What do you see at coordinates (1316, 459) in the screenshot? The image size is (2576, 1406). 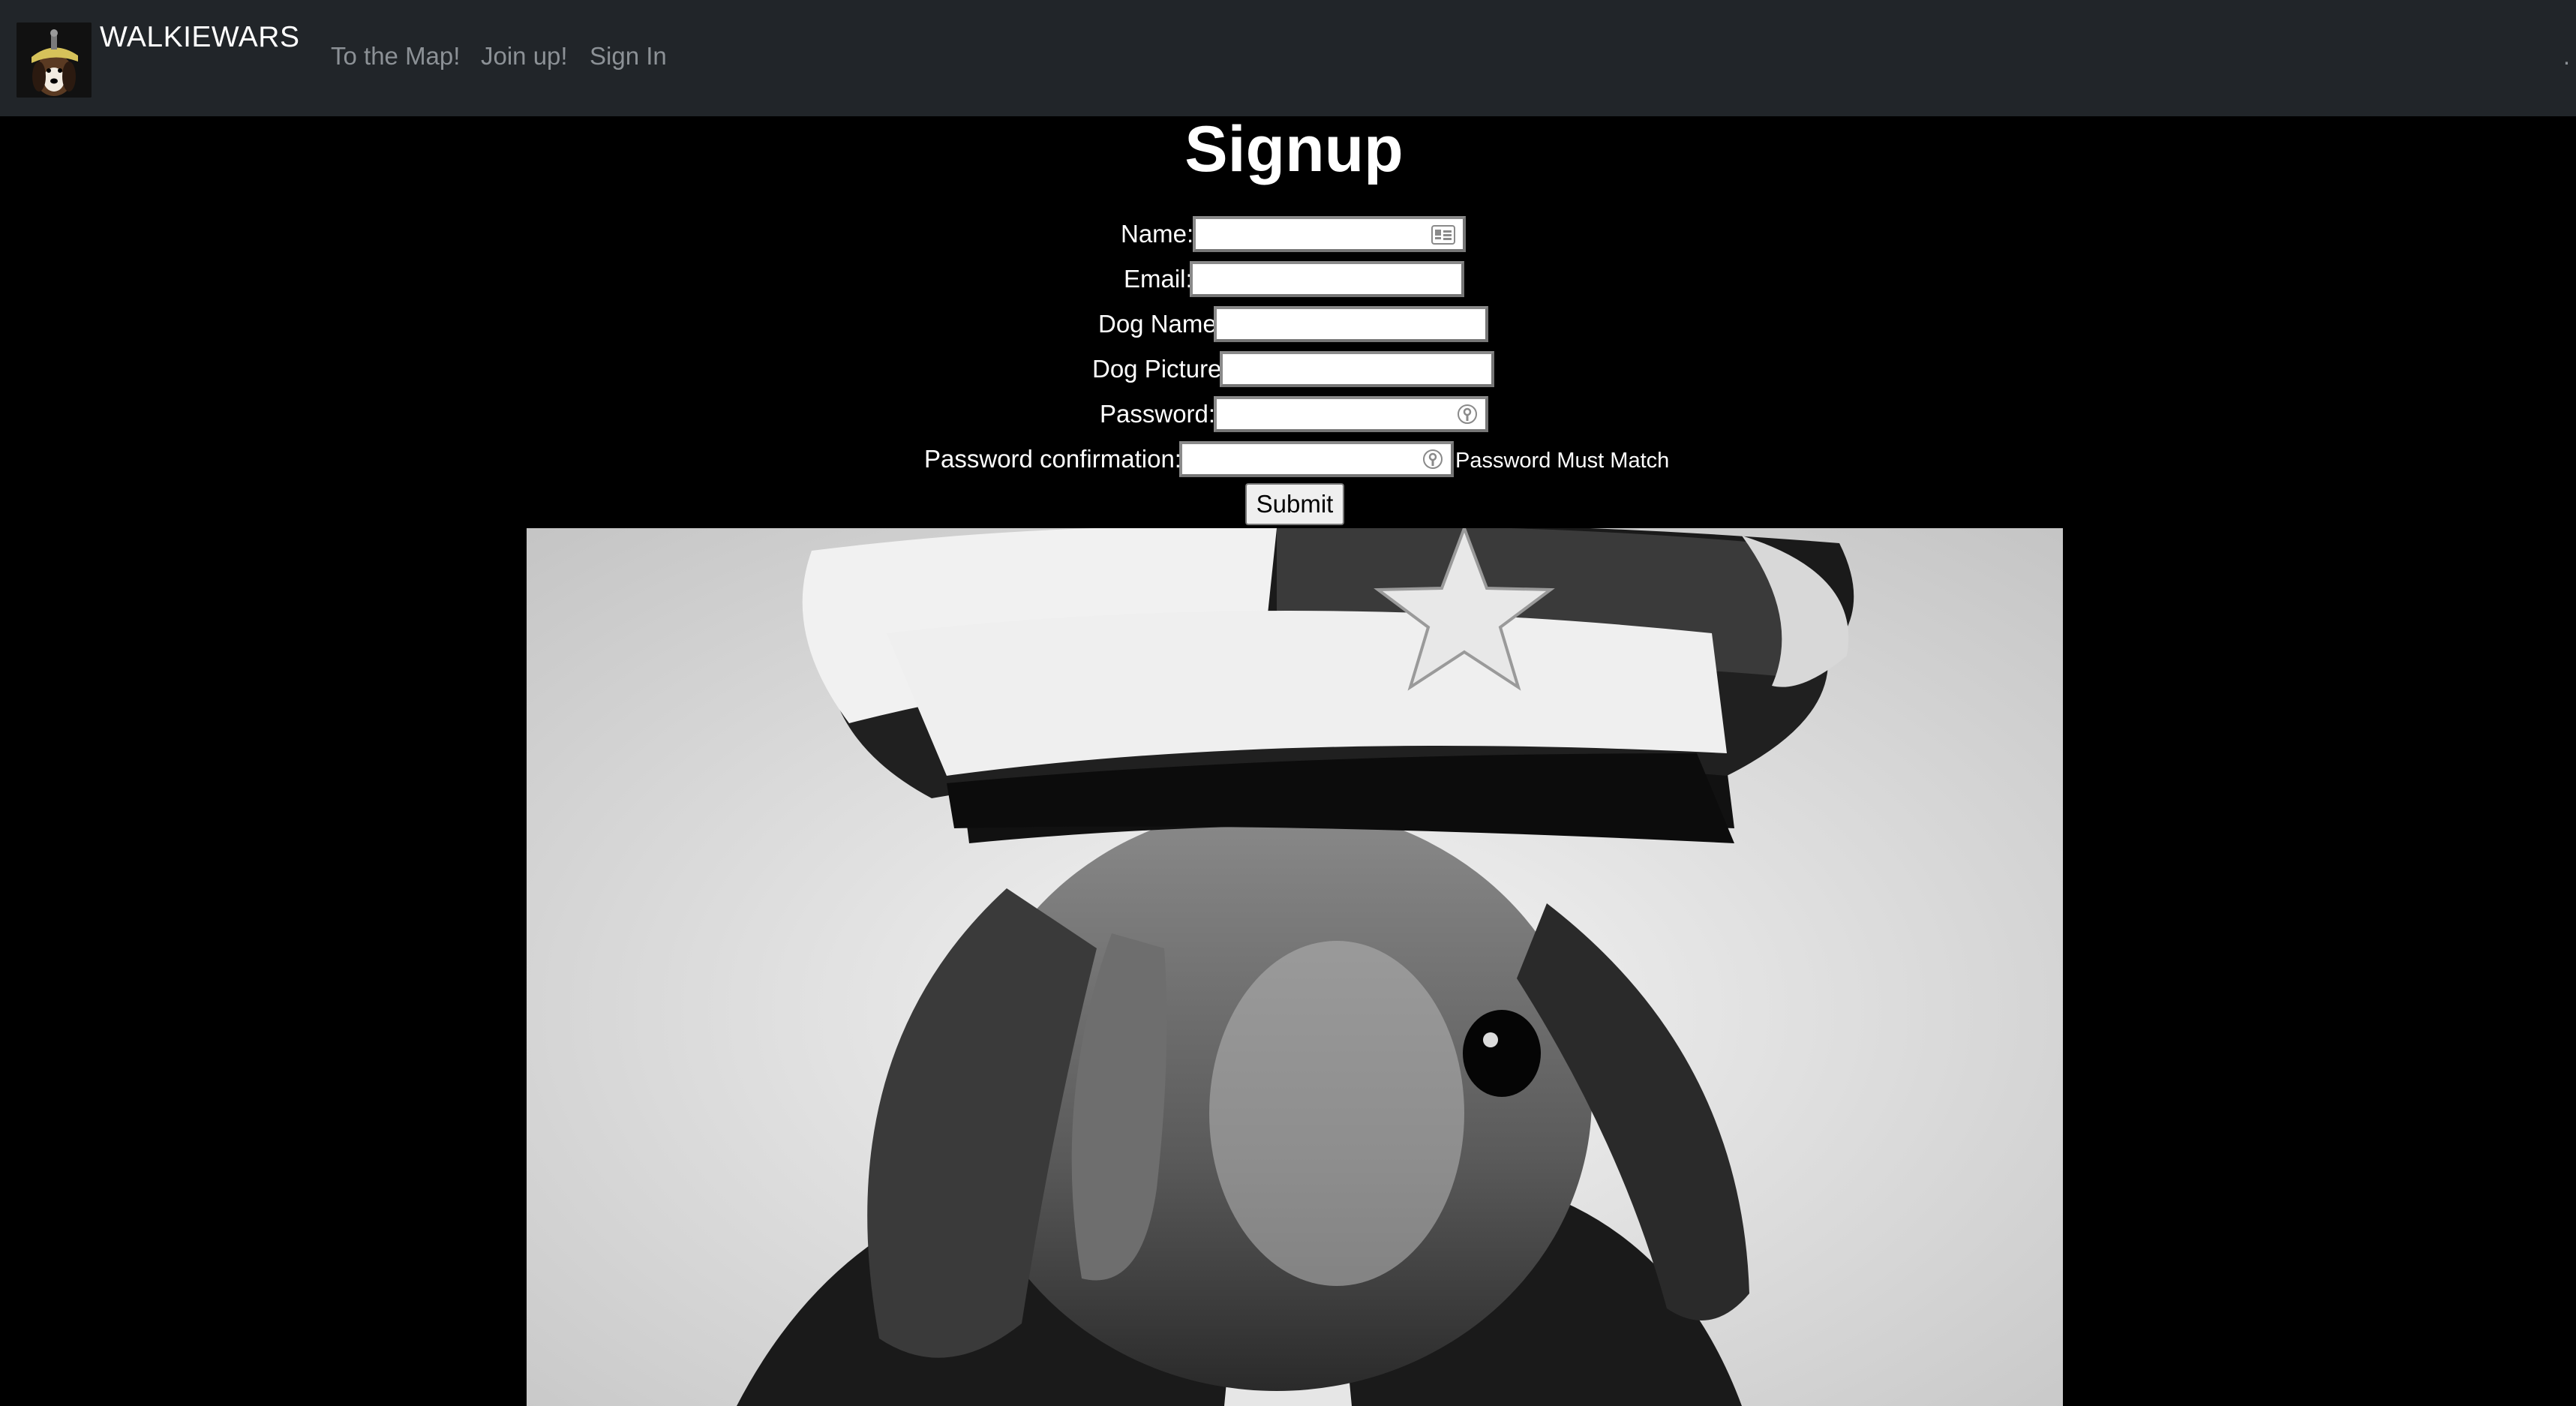 I see `password-confirmation-field` at bounding box center [1316, 459].